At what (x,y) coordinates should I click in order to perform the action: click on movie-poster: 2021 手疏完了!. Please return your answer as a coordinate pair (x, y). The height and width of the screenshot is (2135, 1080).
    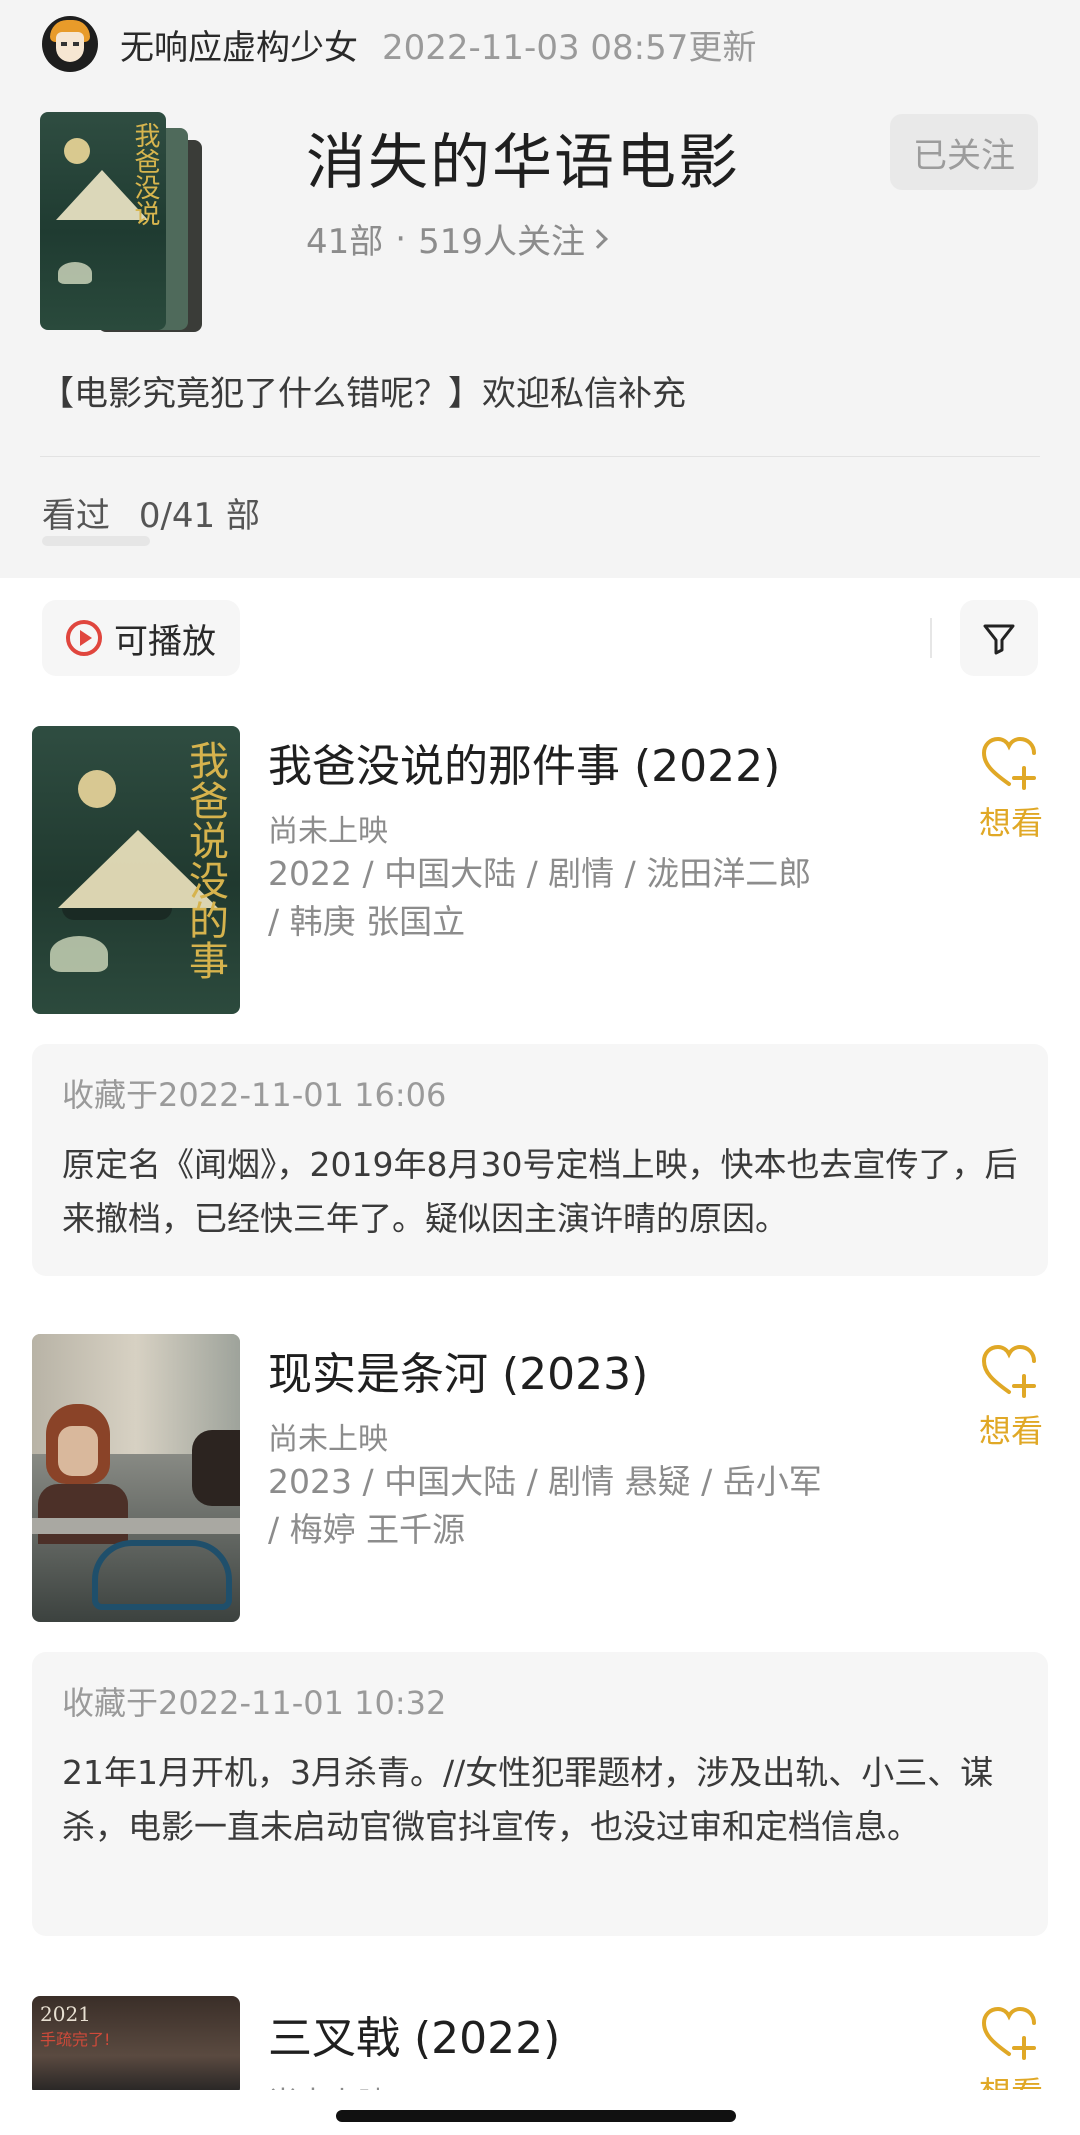
    Looking at the image, I should click on (136, 2046).